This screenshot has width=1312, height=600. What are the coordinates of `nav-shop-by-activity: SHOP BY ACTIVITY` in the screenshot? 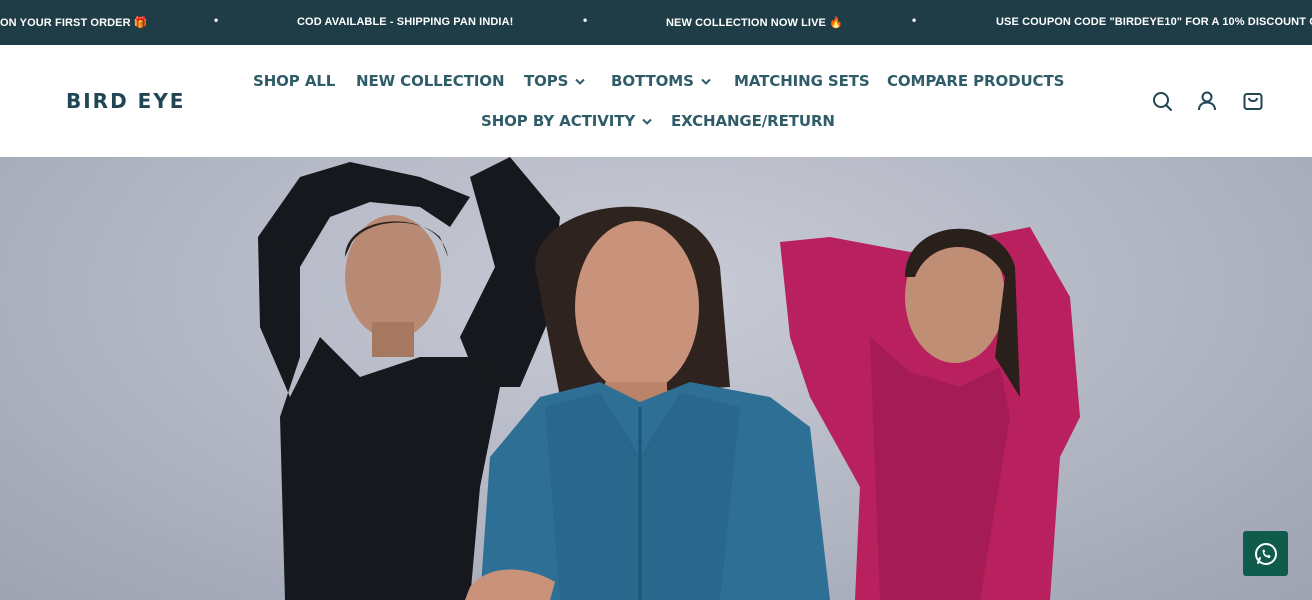 It's located at (566, 121).